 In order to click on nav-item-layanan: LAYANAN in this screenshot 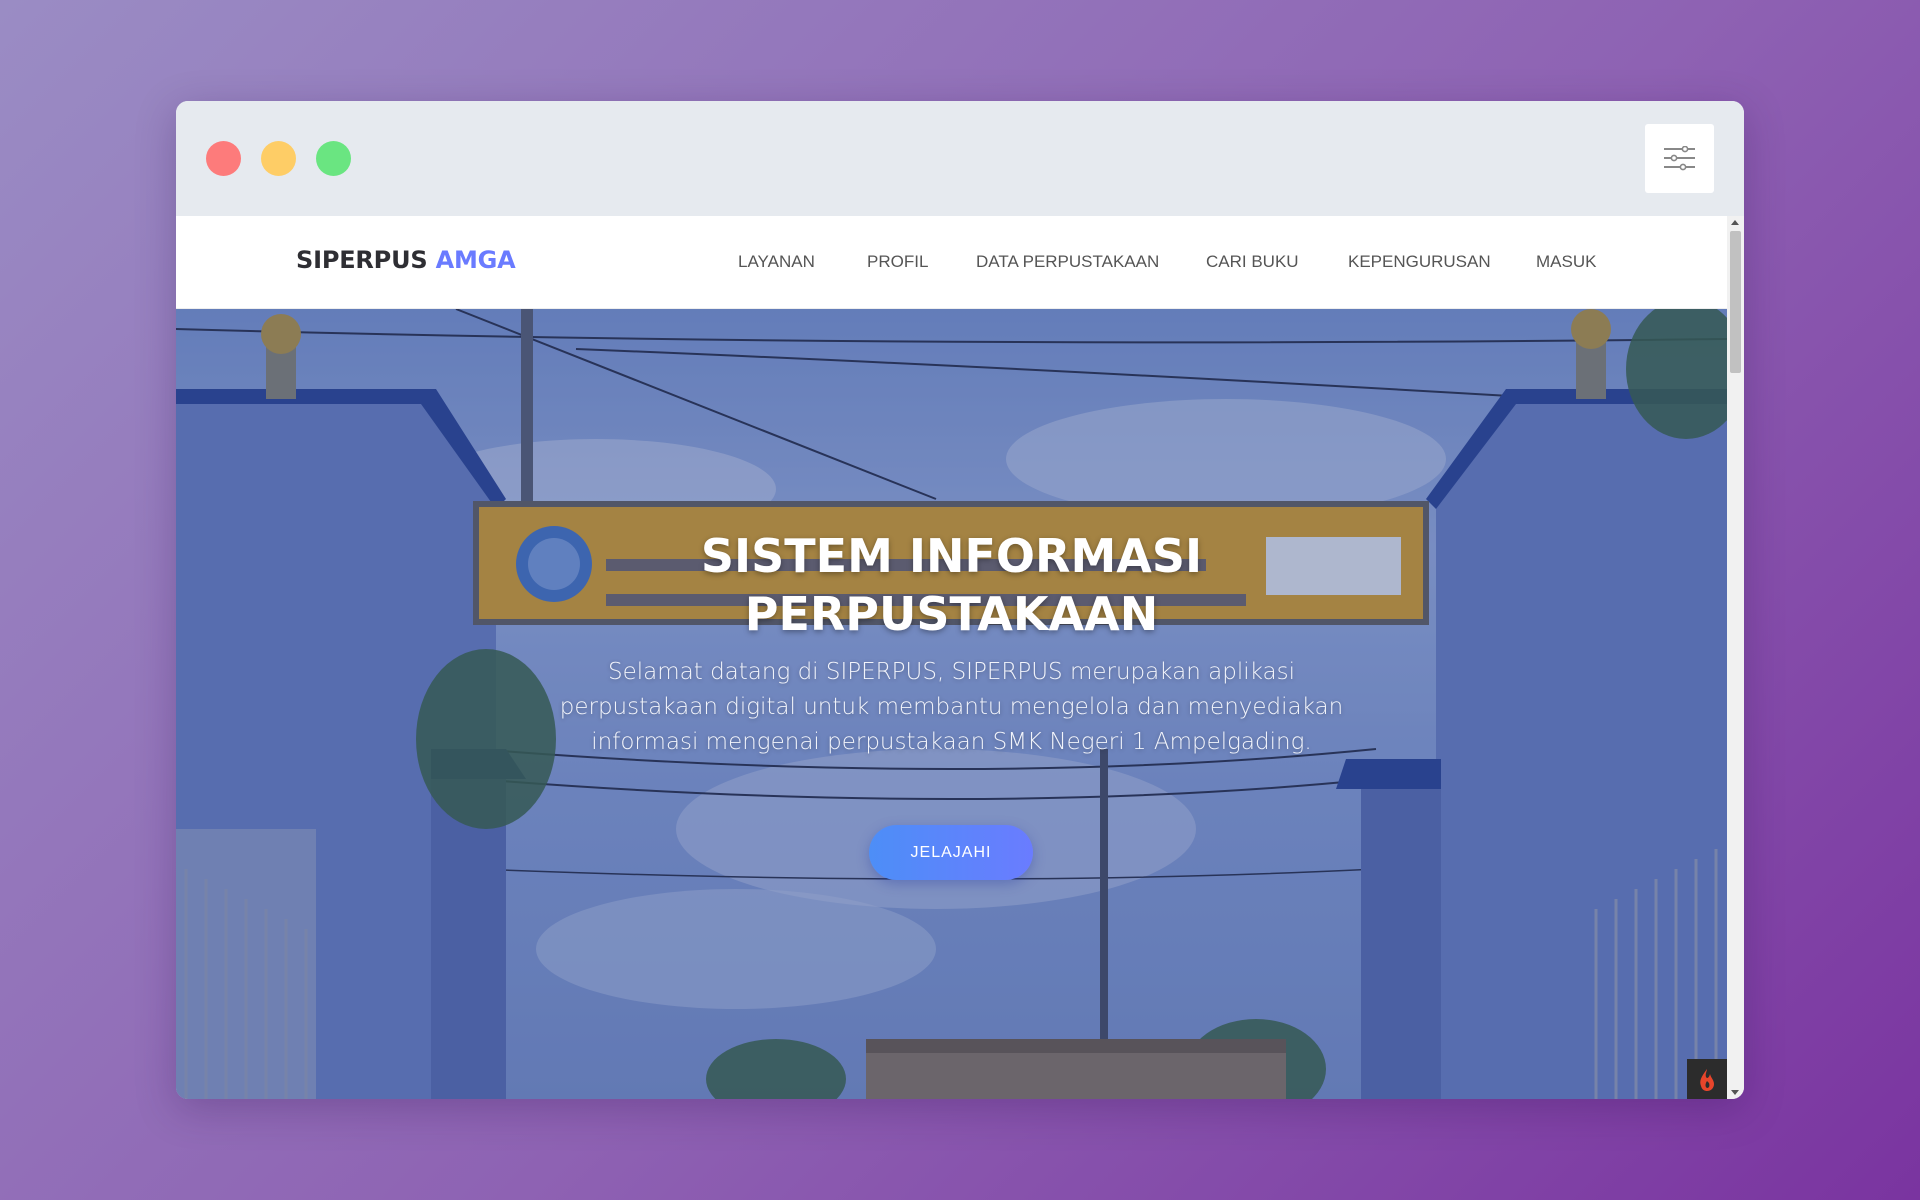, I will do `click(776, 262)`.